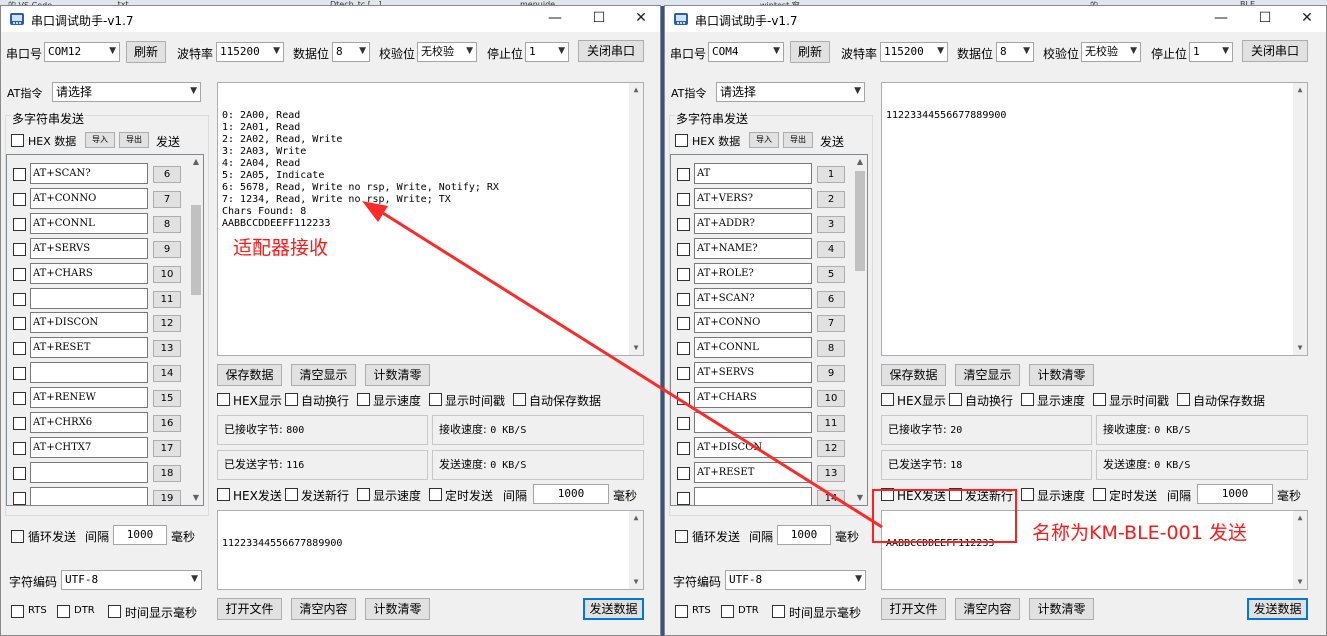 This screenshot has height=636, width=1327. What do you see at coordinates (831, 249) in the screenshot?
I see `row-send-button: 4` at bounding box center [831, 249].